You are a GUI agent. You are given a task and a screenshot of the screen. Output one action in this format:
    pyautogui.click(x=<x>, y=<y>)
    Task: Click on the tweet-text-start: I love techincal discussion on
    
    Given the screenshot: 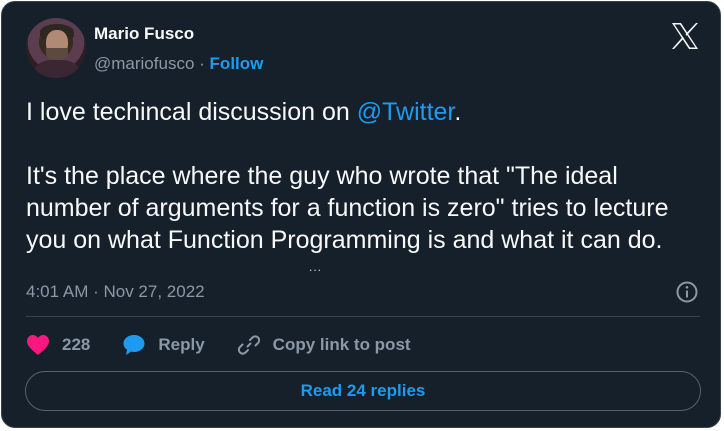 What is the action you would take?
    pyautogui.click(x=191, y=112)
    